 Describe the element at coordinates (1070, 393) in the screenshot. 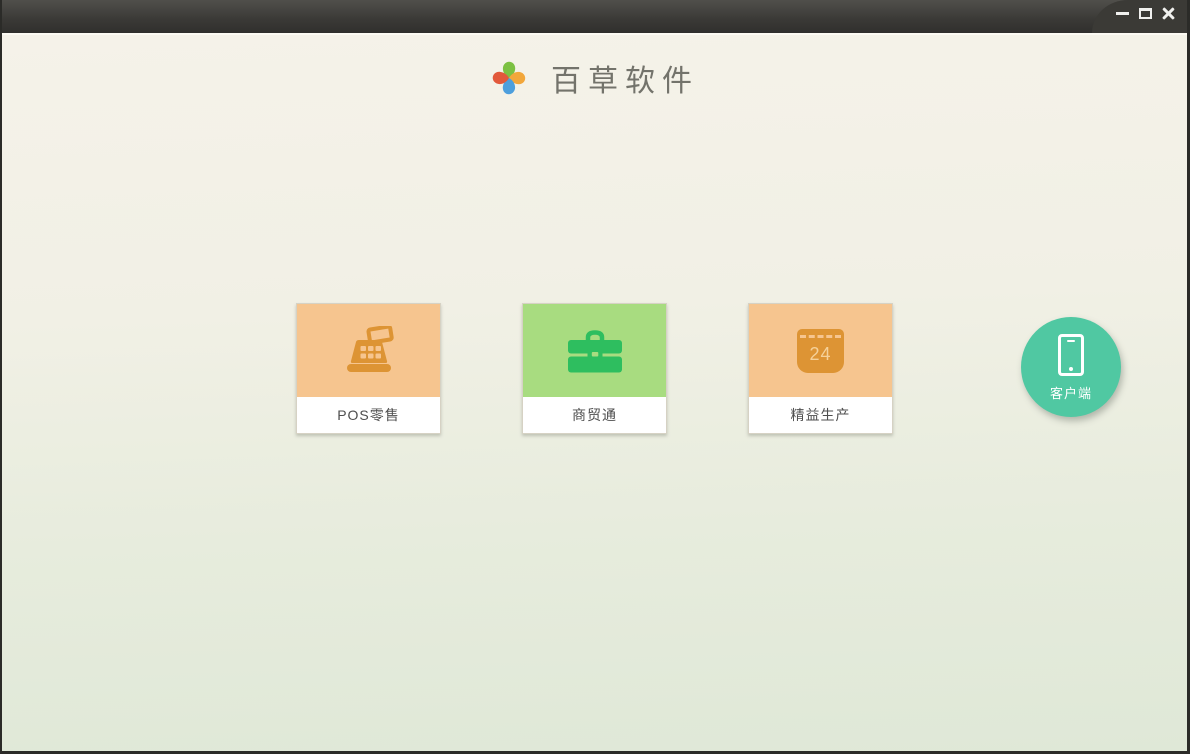

I see `client-label: 客户端` at that location.